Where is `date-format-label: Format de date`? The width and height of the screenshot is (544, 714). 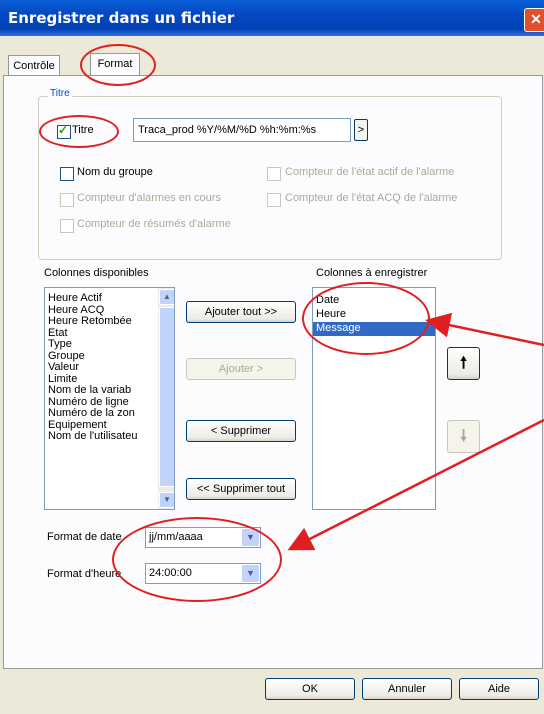 date-format-label: Format de date is located at coordinates (84, 537).